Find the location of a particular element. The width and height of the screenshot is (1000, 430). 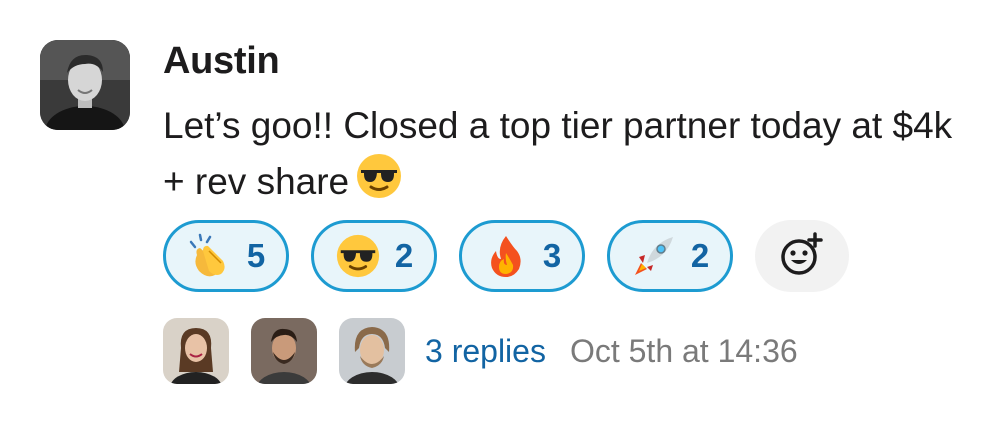

reaction-fire: 3 is located at coordinates (522, 256).